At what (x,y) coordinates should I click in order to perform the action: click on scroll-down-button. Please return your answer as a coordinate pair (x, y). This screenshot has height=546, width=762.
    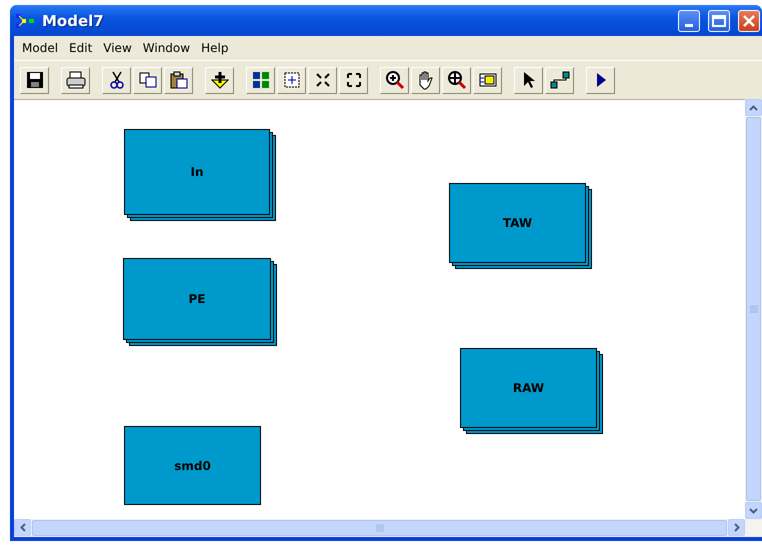
    Looking at the image, I should click on (753, 510).